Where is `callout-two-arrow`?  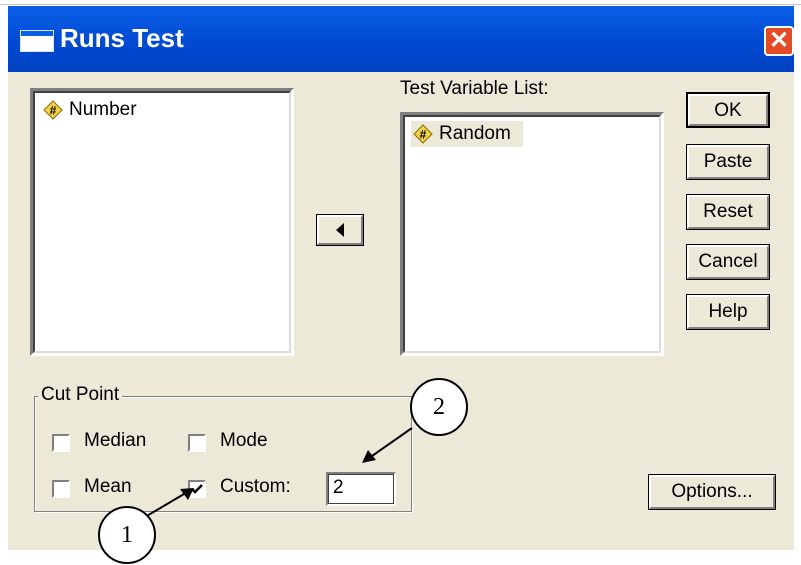
callout-two-arrow is located at coordinates (392, 442).